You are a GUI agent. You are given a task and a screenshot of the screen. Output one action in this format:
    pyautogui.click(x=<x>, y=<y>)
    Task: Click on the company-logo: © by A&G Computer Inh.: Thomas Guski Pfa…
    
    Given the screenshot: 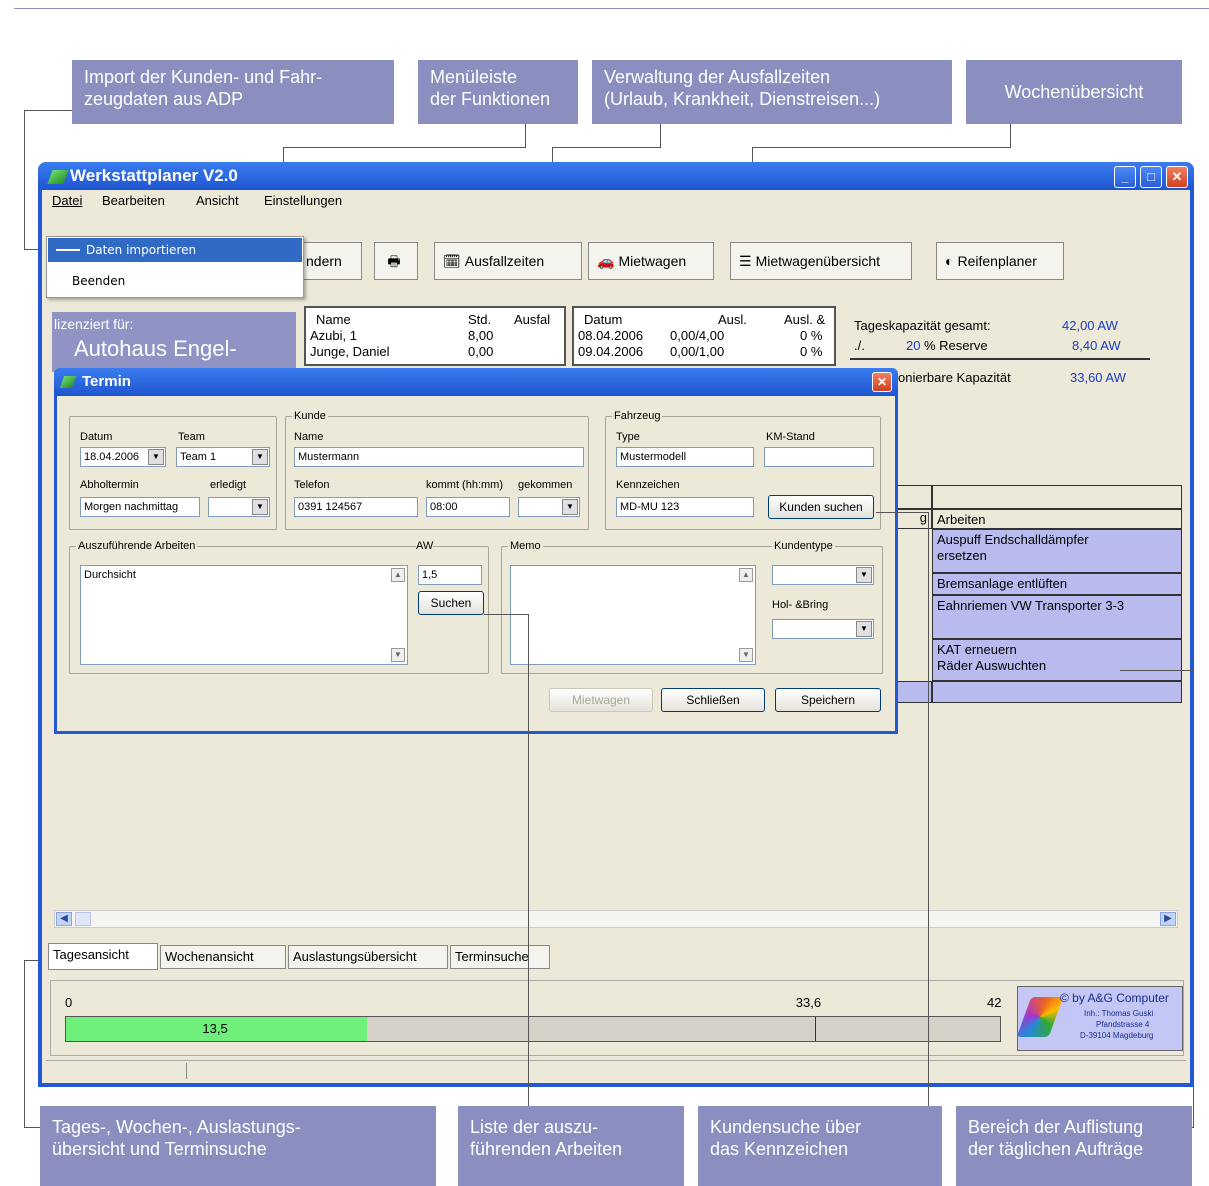 What is the action you would take?
    pyautogui.click(x=1099, y=1018)
    